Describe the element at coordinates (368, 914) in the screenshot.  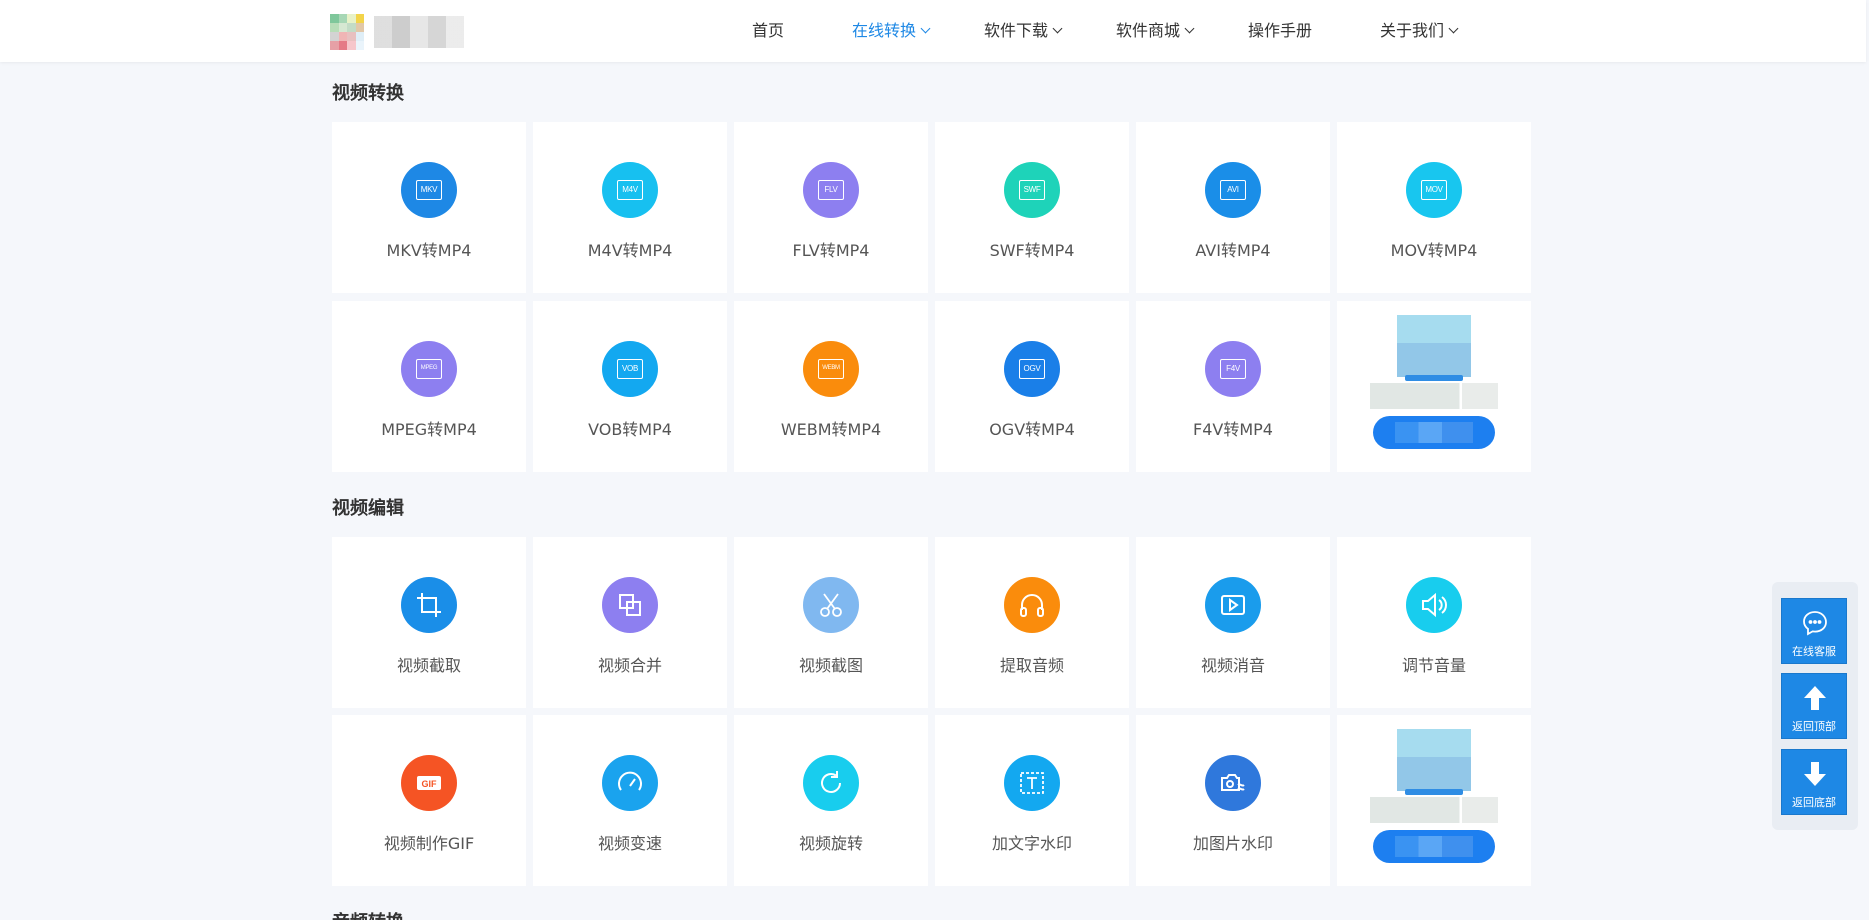
I see `section-title-audio-convert: 音频转换` at that location.